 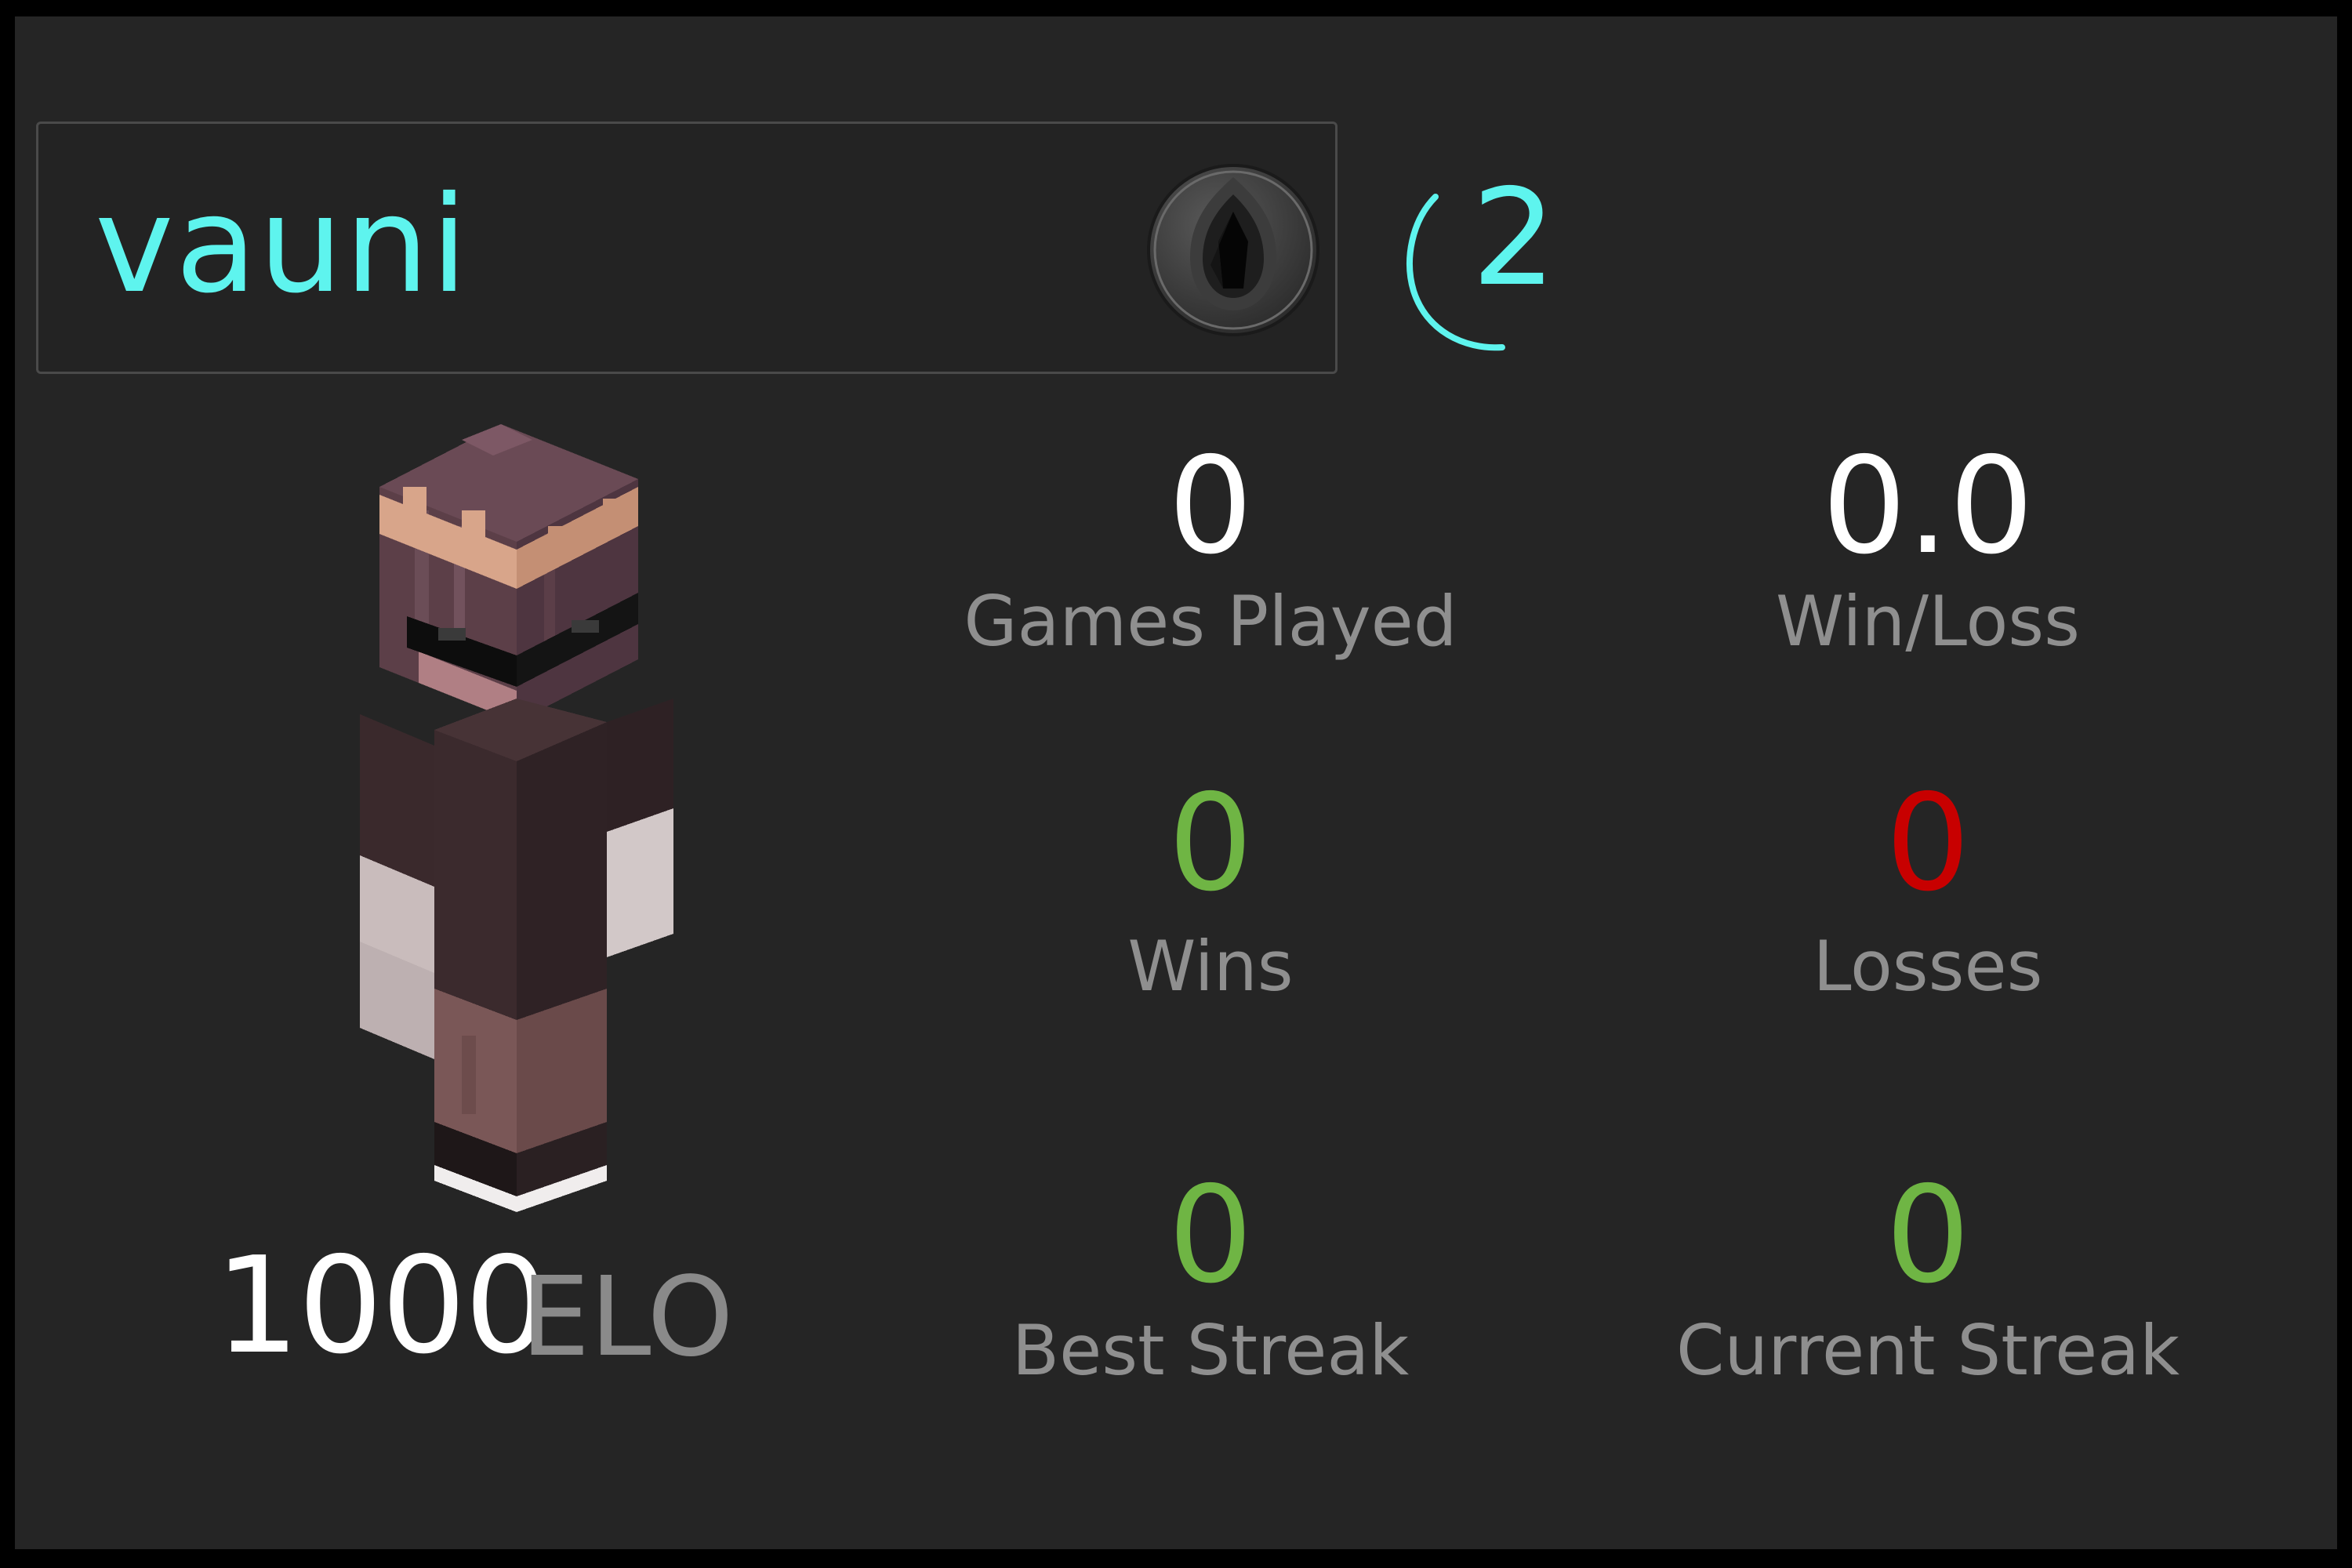 What do you see at coordinates (627, 1317) in the screenshot?
I see `elo-unit-label: ELO` at bounding box center [627, 1317].